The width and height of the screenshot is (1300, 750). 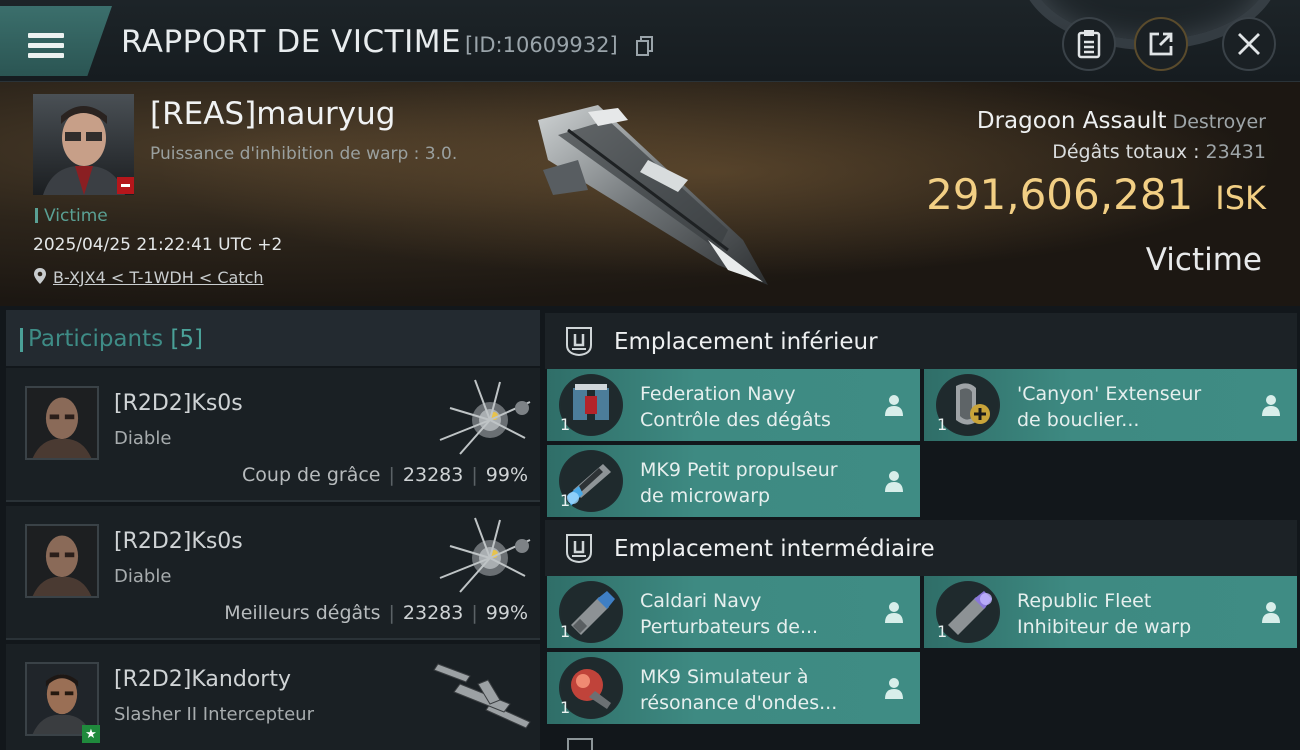 I want to click on participant-stats: Meilleurs dégâts | 23283 | 99%, so click(x=376, y=613).